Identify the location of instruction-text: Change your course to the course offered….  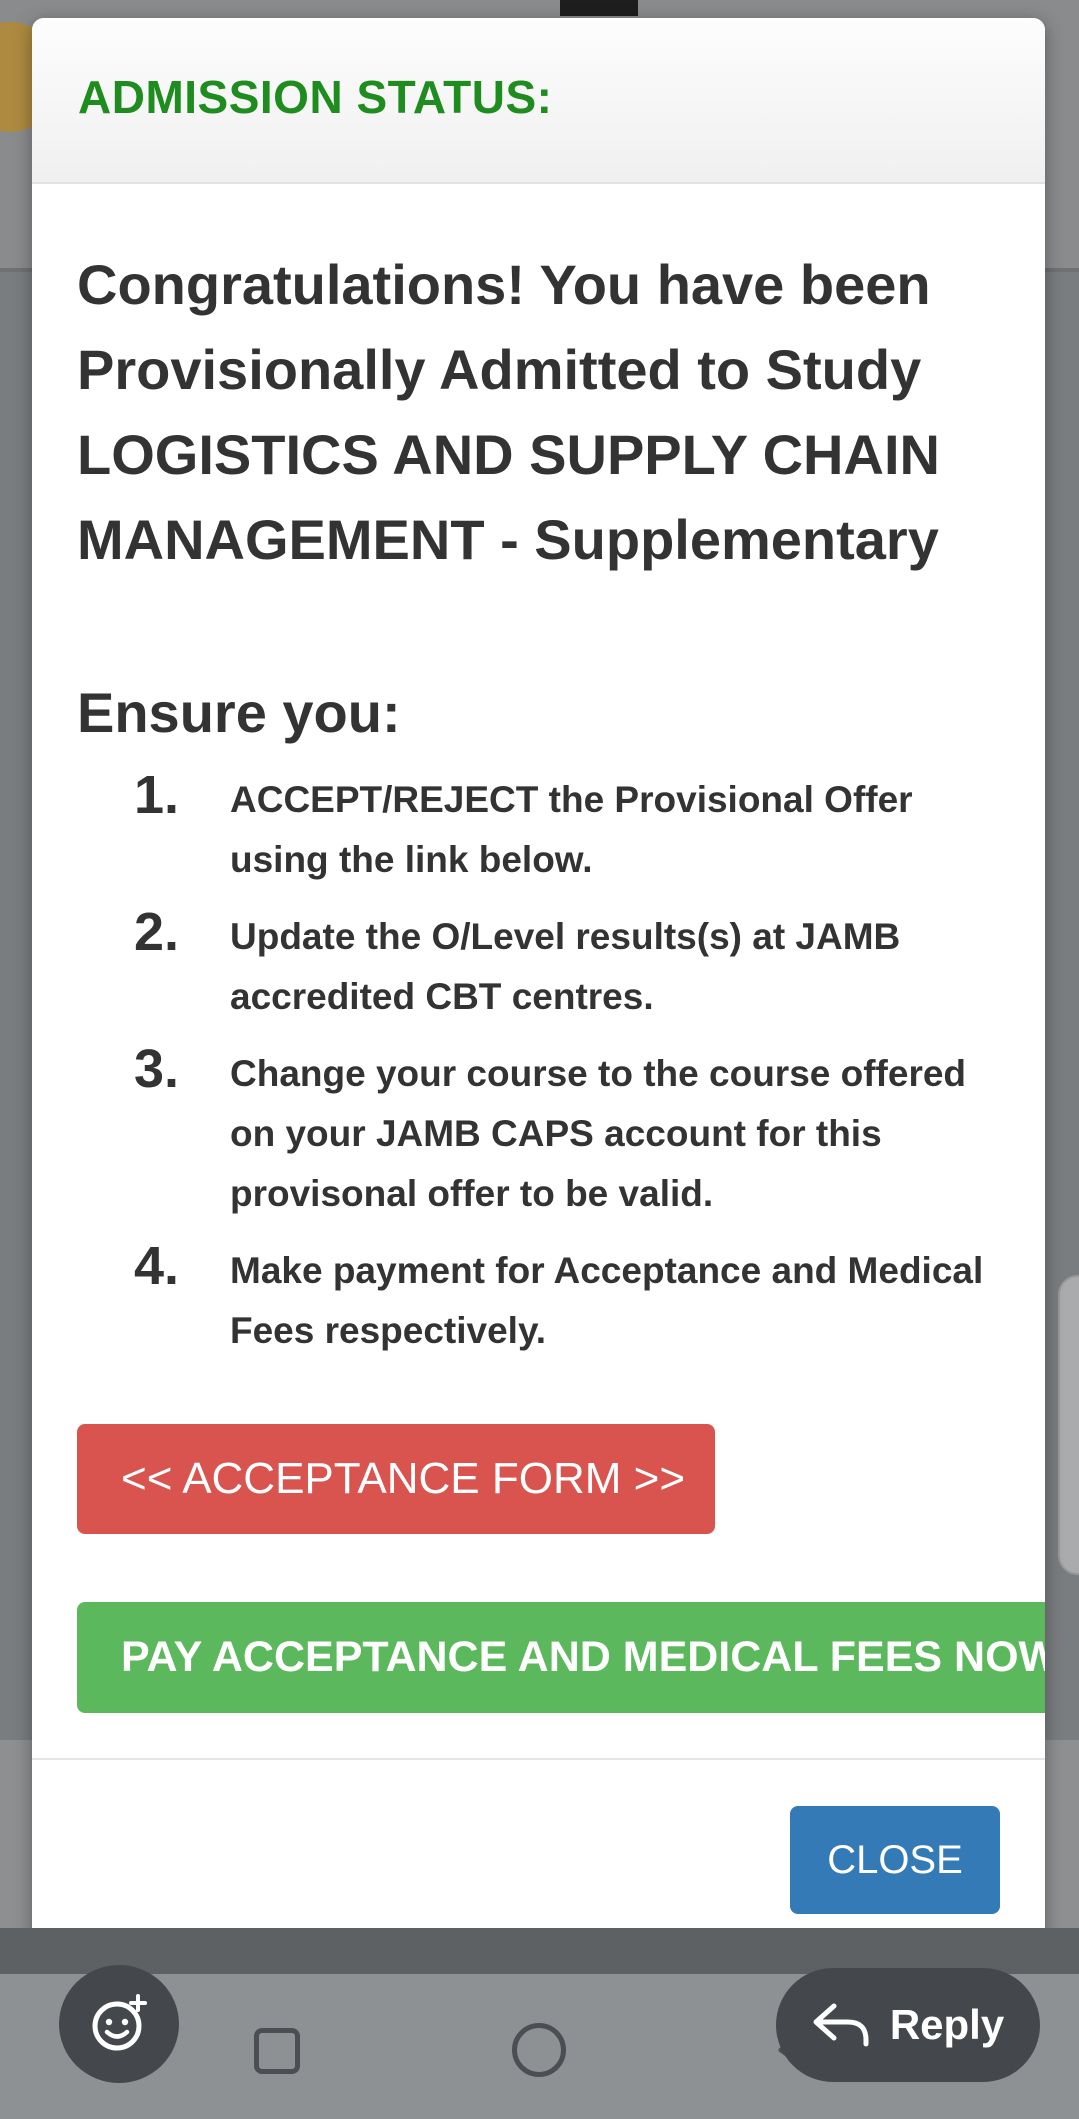
(598, 1133).